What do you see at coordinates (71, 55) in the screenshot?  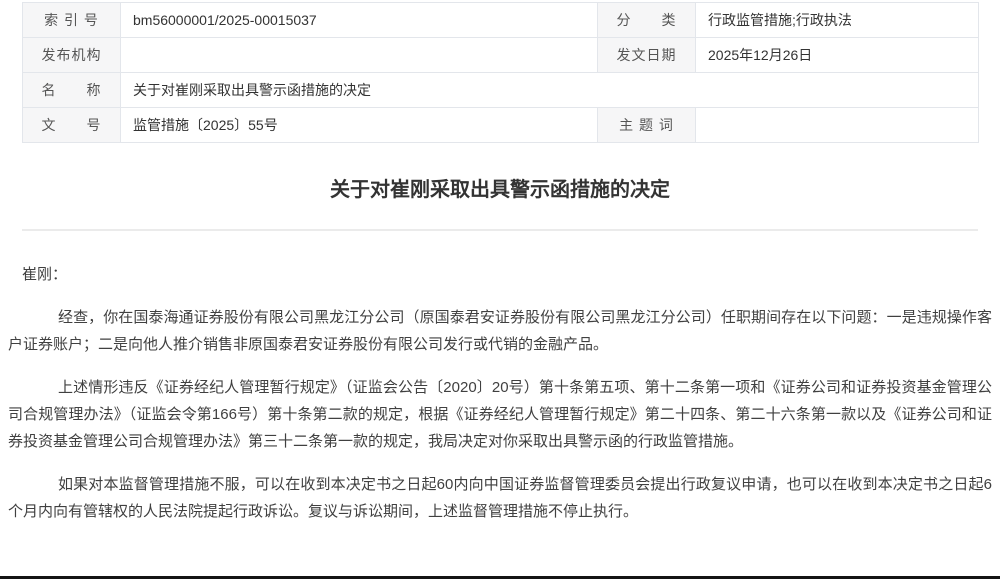 I see `publisher-label: 发布机构` at bounding box center [71, 55].